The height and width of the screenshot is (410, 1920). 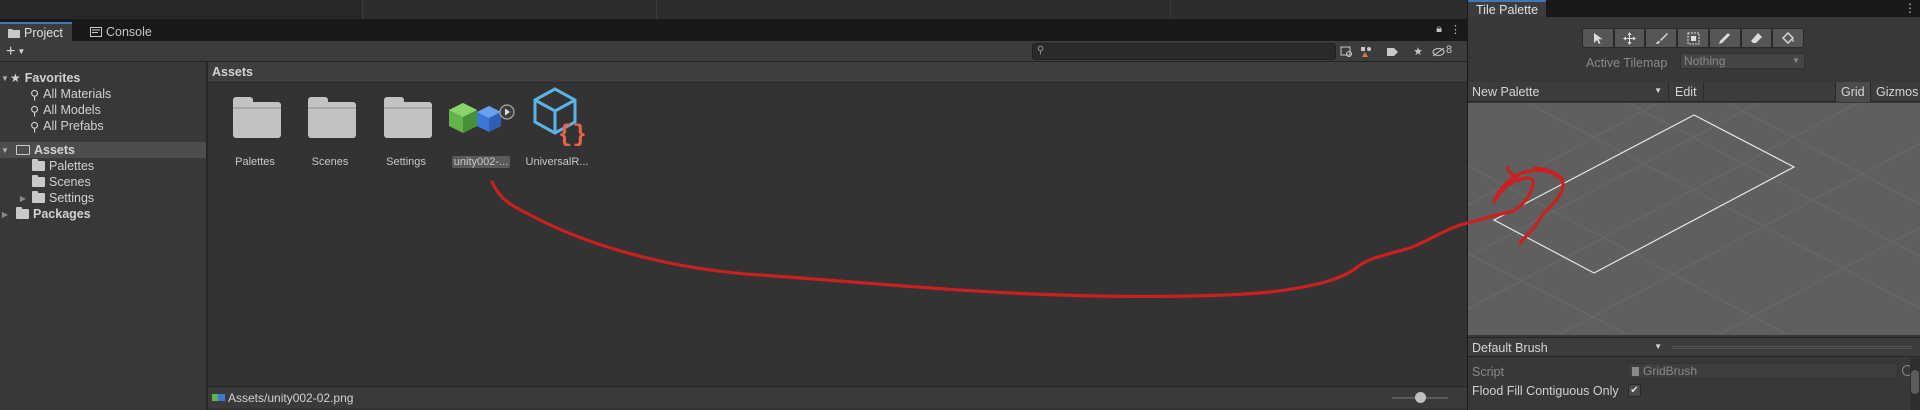 I want to click on tree-item-label: All Models, so click(x=72, y=110).